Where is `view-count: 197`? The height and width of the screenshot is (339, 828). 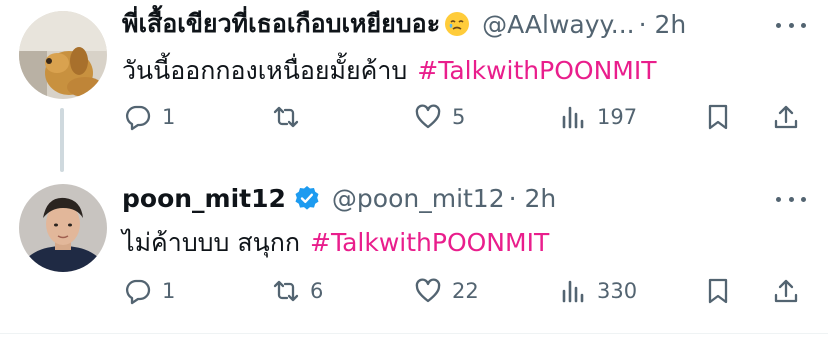
view-count: 197 is located at coordinates (617, 117).